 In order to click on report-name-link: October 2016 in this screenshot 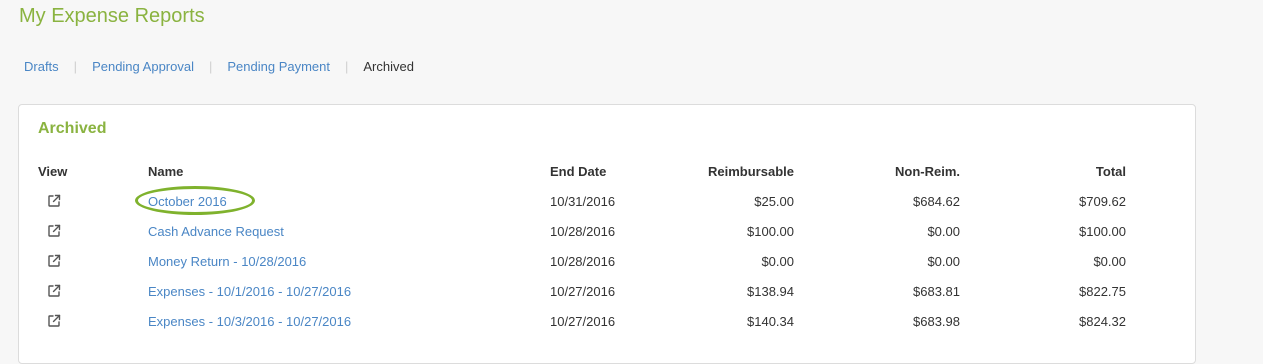, I will do `click(187, 201)`.